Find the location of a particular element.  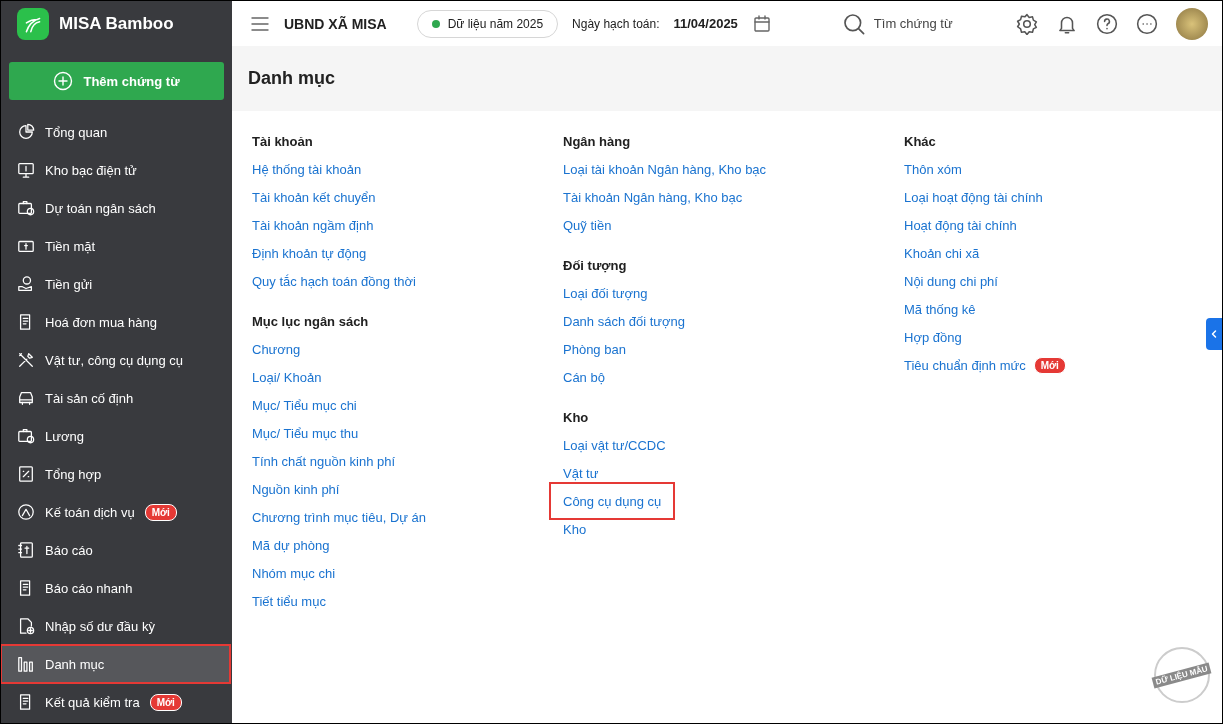

catalog-link: Chương is located at coordinates (276, 349).